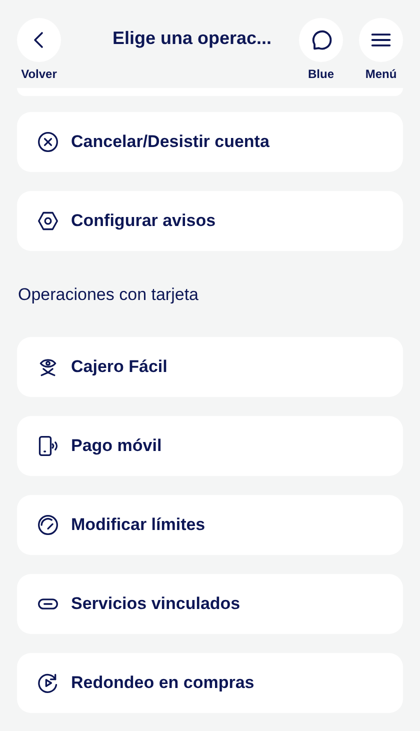  Describe the element at coordinates (48, 221) in the screenshot. I see `hexagon-gear-icon` at that location.